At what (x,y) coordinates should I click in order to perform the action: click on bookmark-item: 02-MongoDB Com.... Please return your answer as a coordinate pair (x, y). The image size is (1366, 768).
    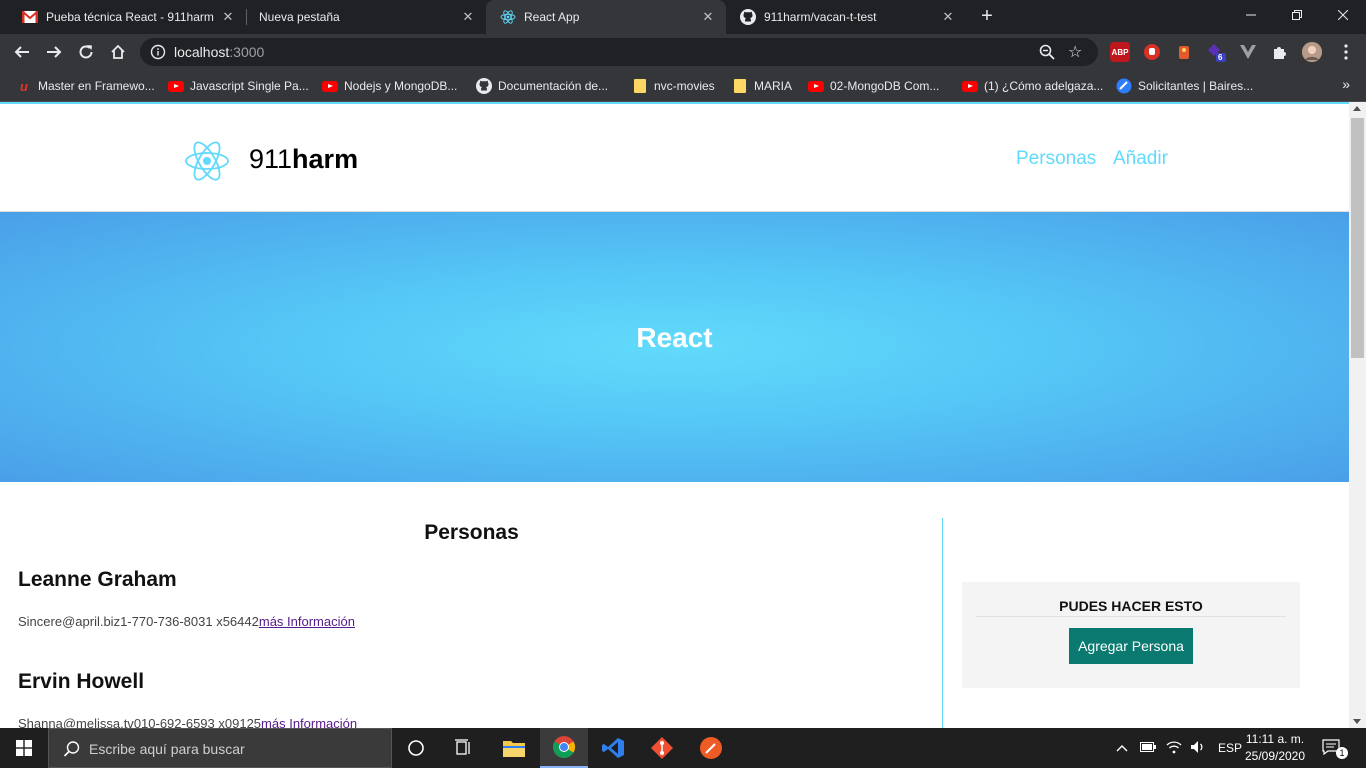
    Looking at the image, I should click on (873, 86).